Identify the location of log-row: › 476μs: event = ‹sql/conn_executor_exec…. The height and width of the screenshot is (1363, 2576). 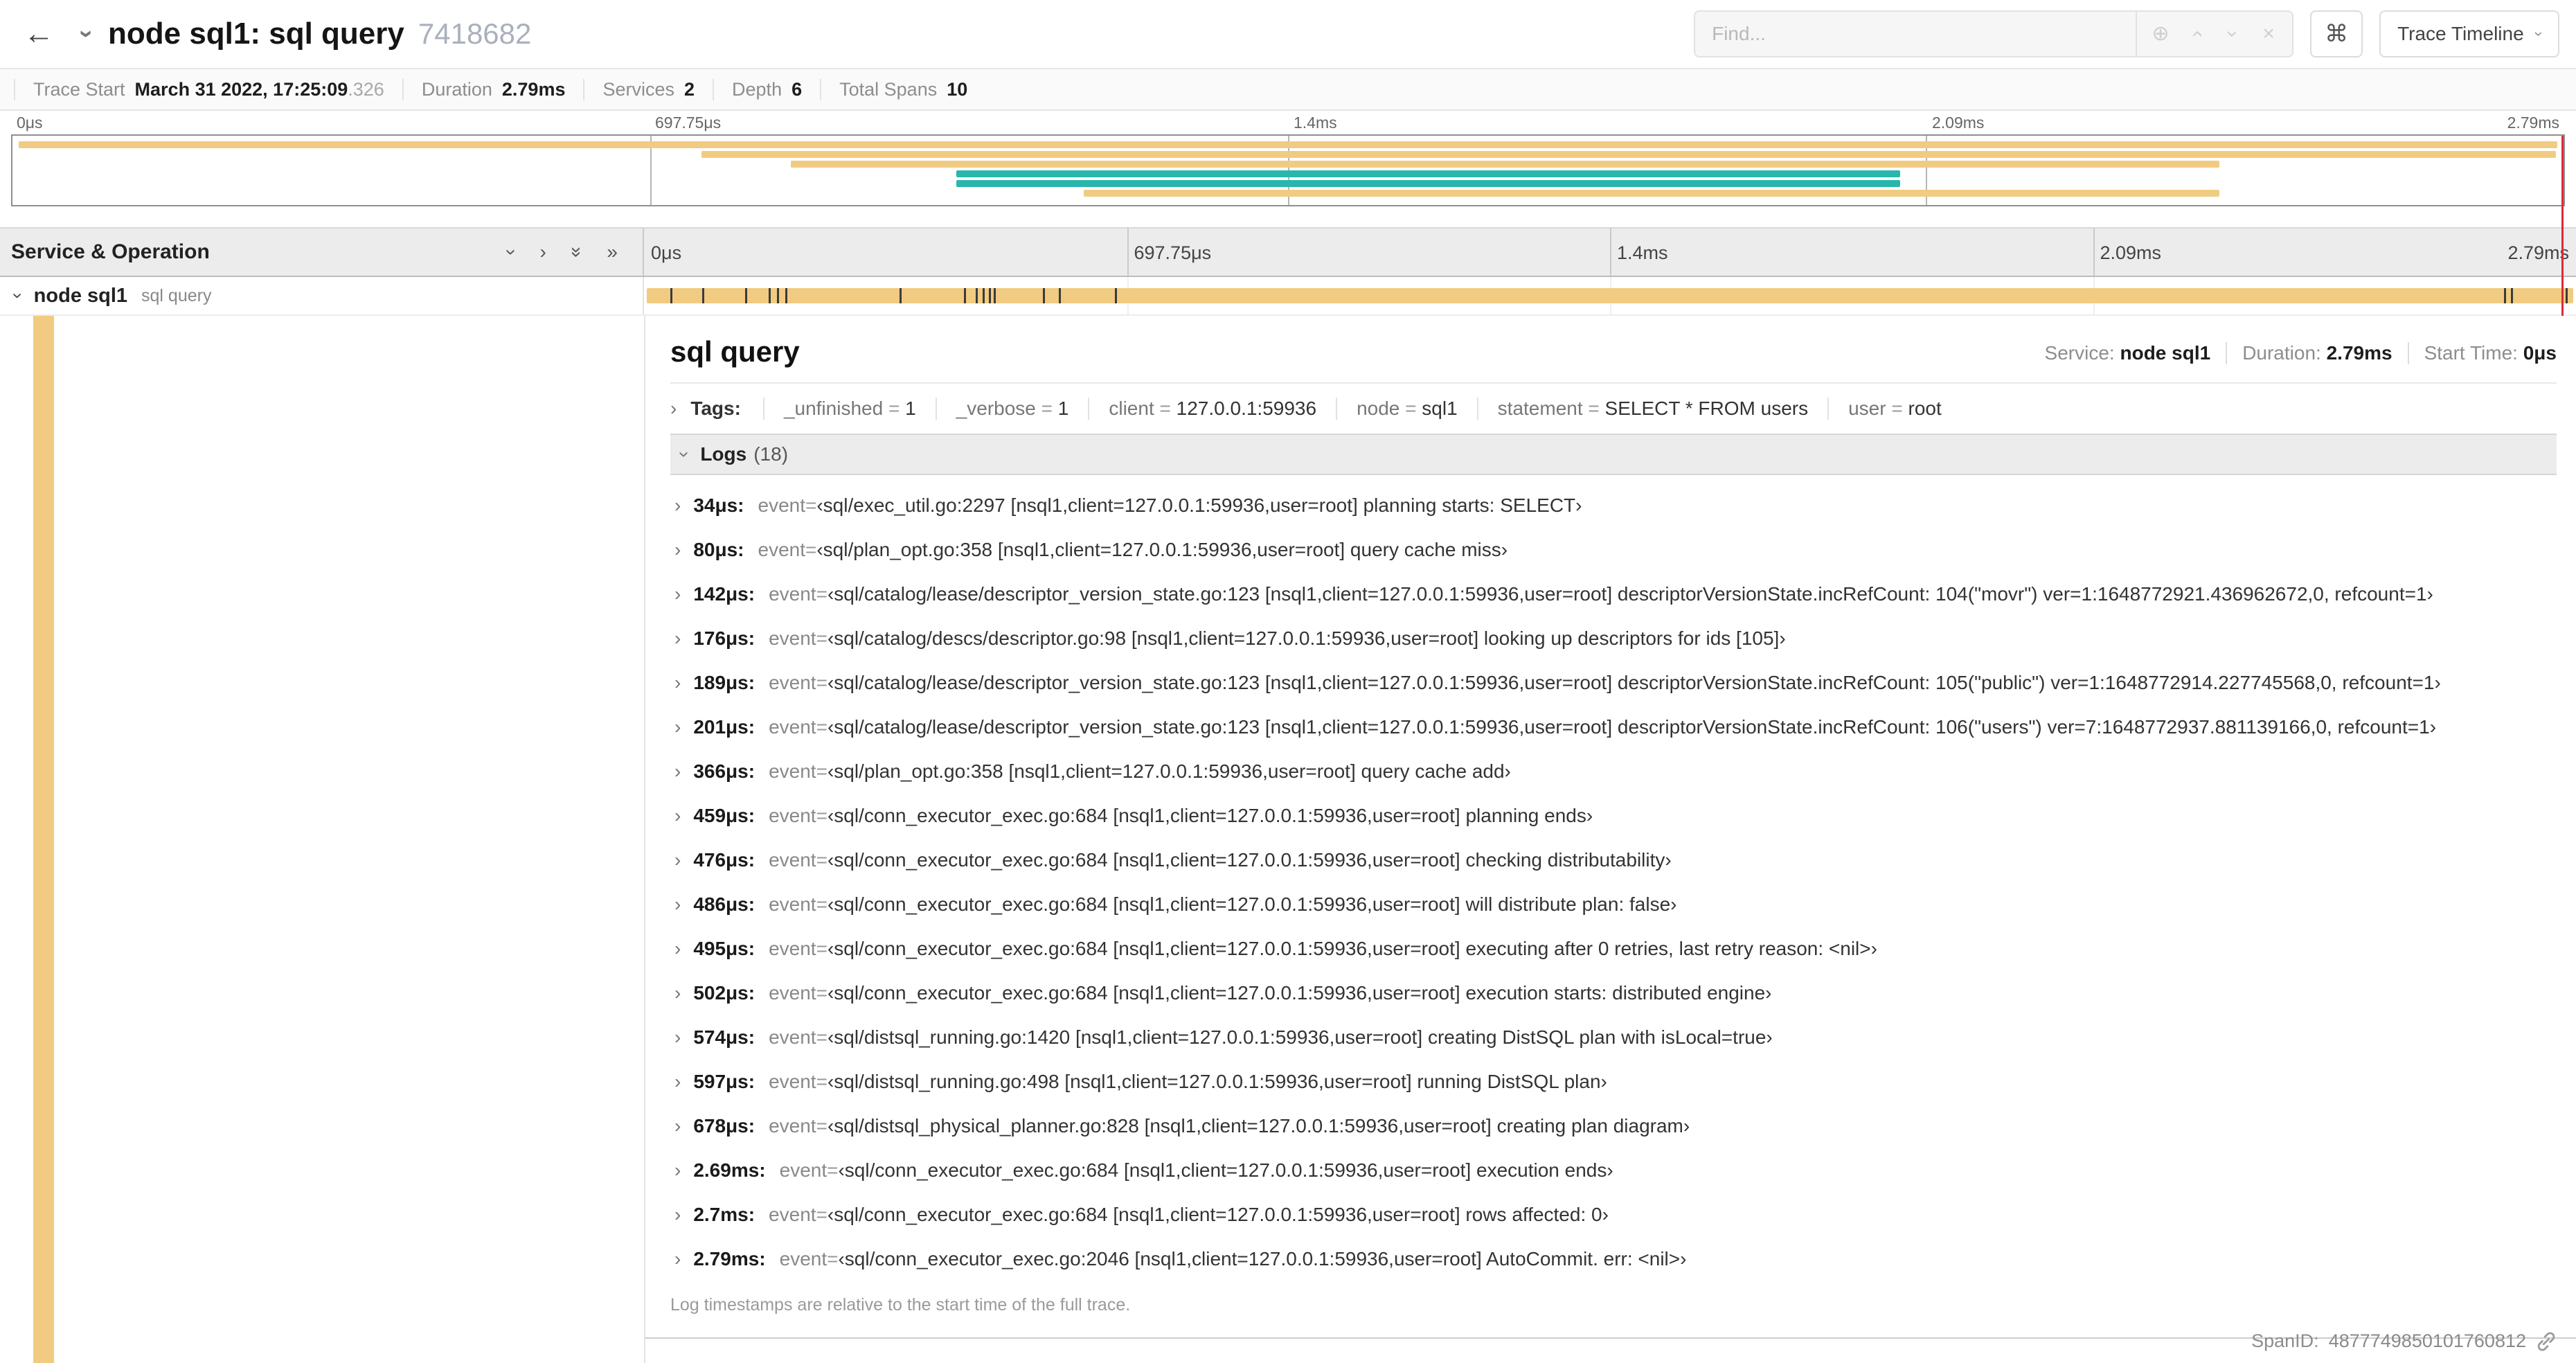
(1613, 860).